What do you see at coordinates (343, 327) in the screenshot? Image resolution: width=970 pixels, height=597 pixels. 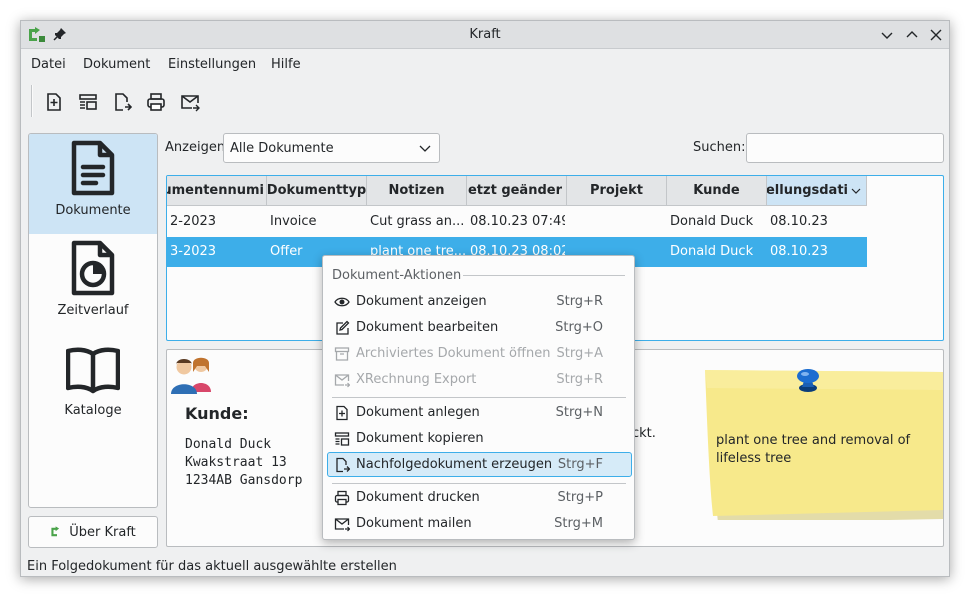 I see `edit-icon` at bounding box center [343, 327].